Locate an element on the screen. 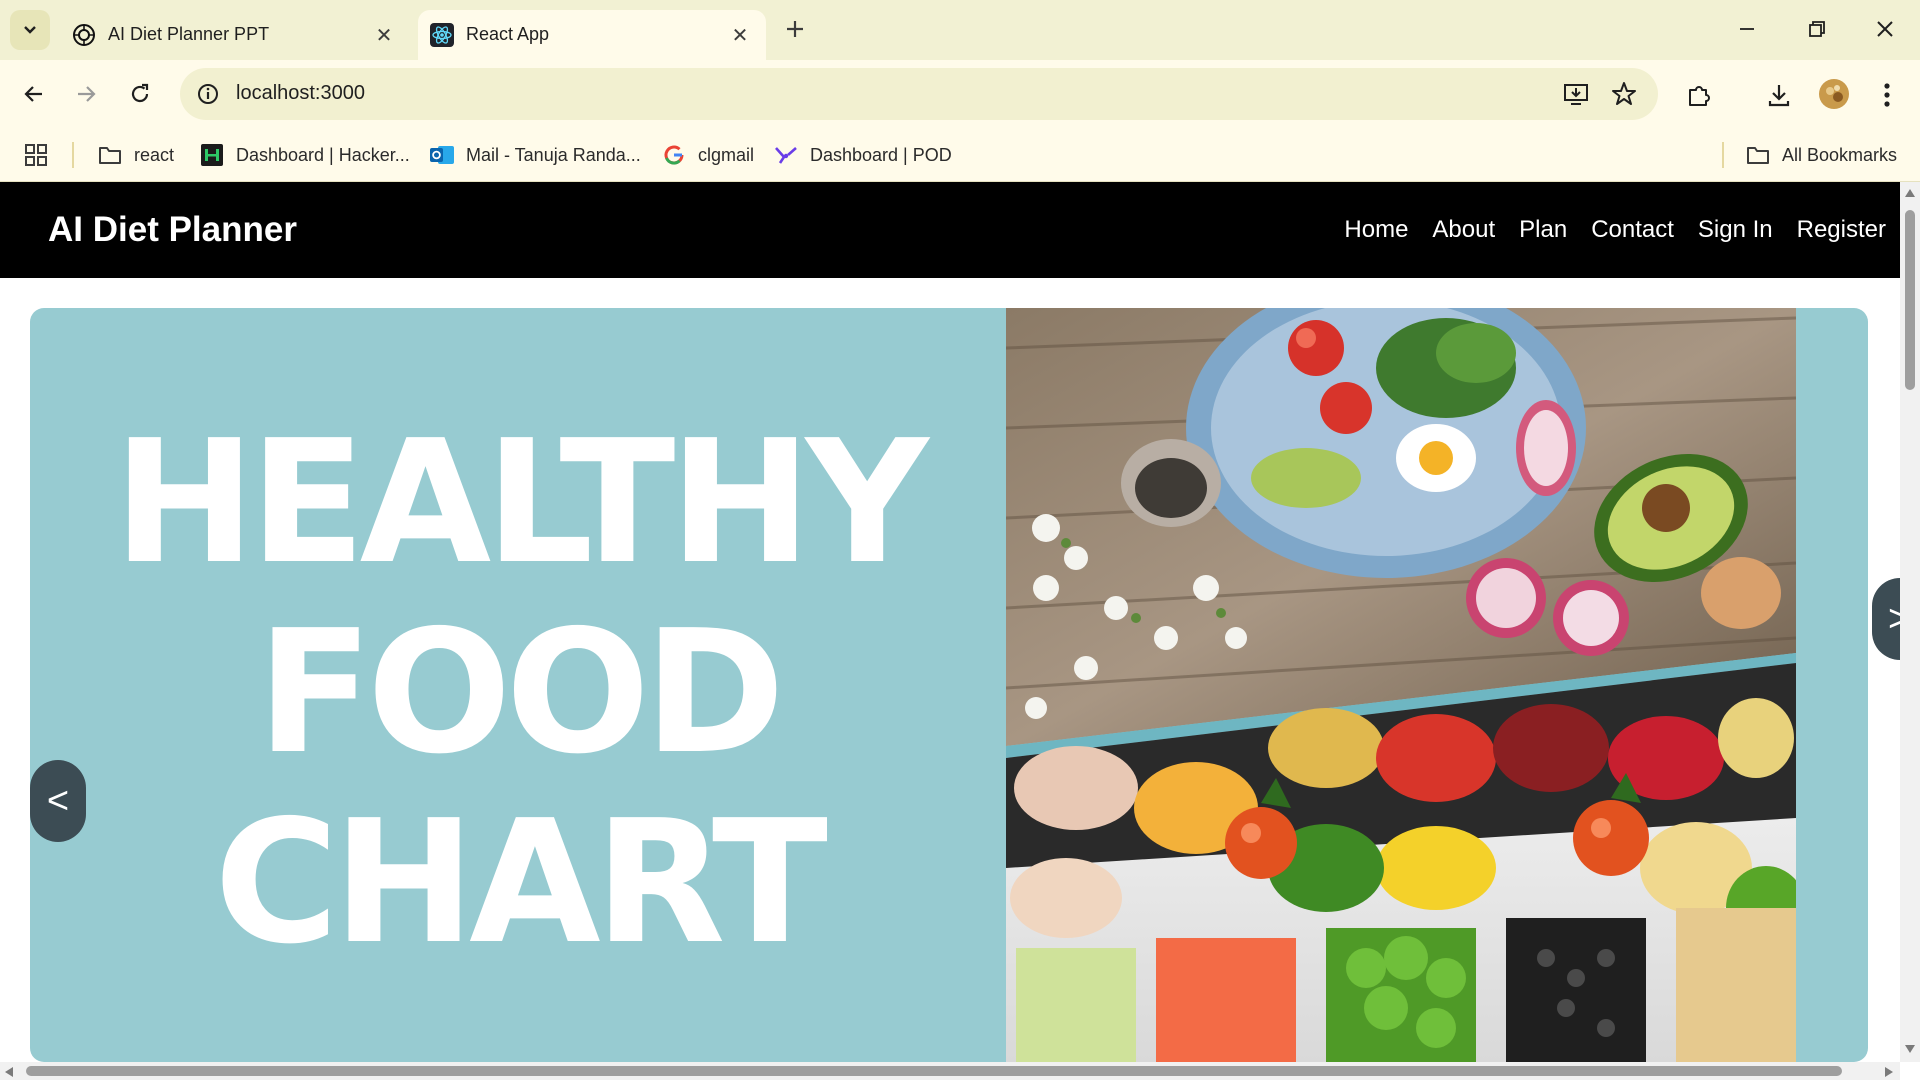 This screenshot has height=1080, width=1920. horizontal-scroll-thumb is located at coordinates (934, 1071).